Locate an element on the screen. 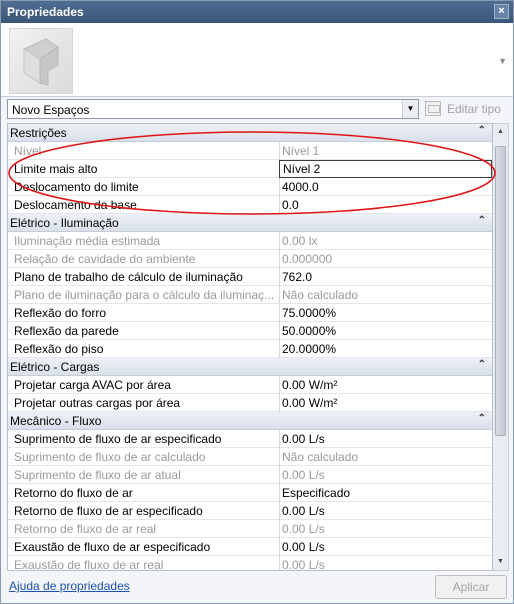  property-row: Iluminação média estimada 0.00 lx is located at coordinates (250, 241).